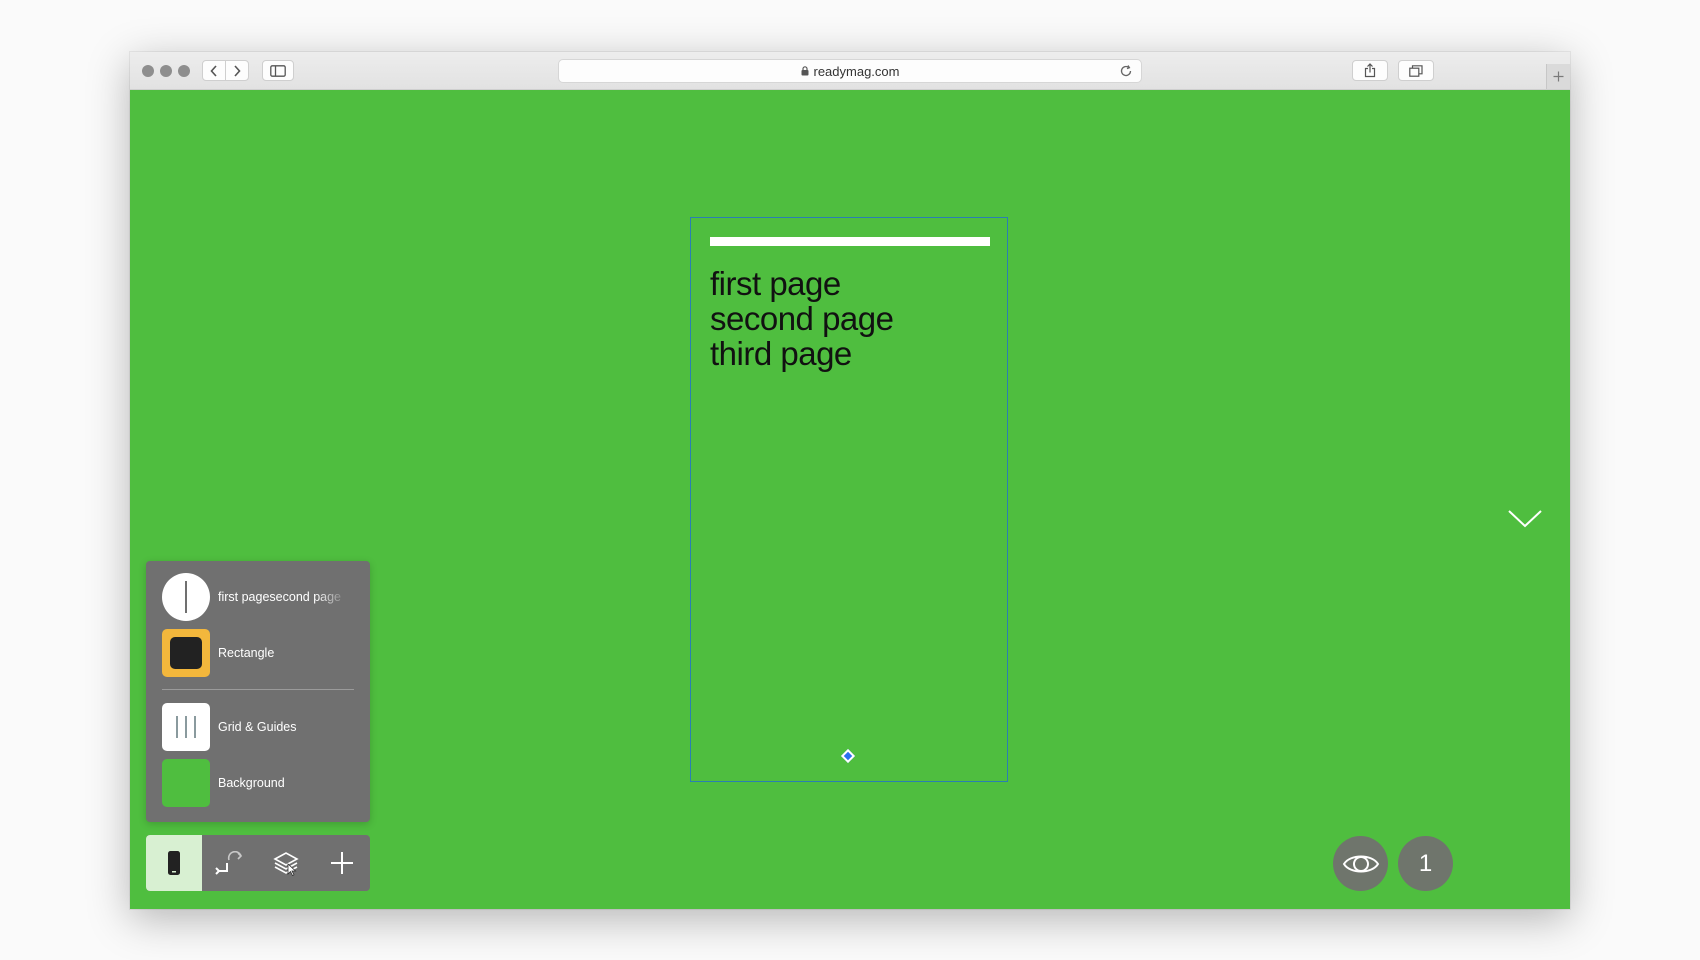 This screenshot has width=1700, height=960. I want to click on minimize-window-button, so click(166, 71).